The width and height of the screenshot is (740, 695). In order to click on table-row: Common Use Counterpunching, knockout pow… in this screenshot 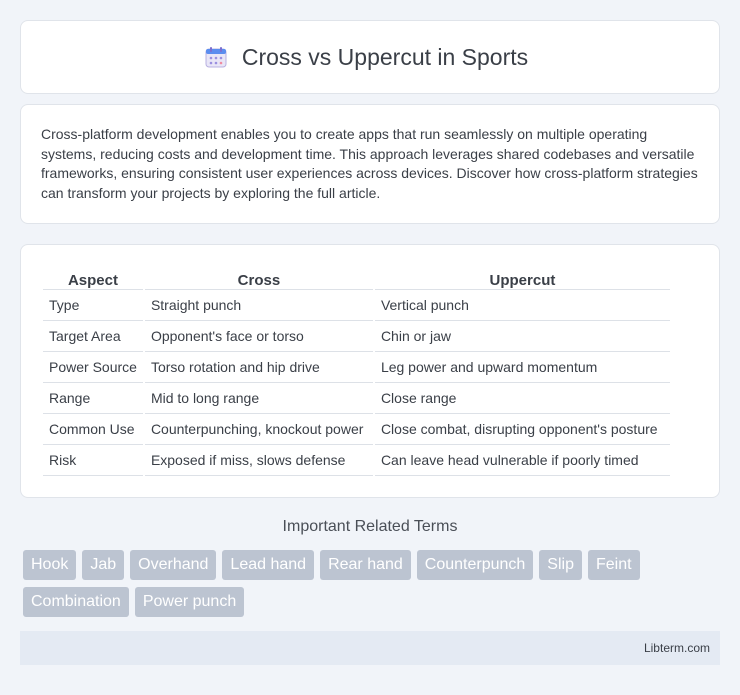, I will do `click(356, 429)`.